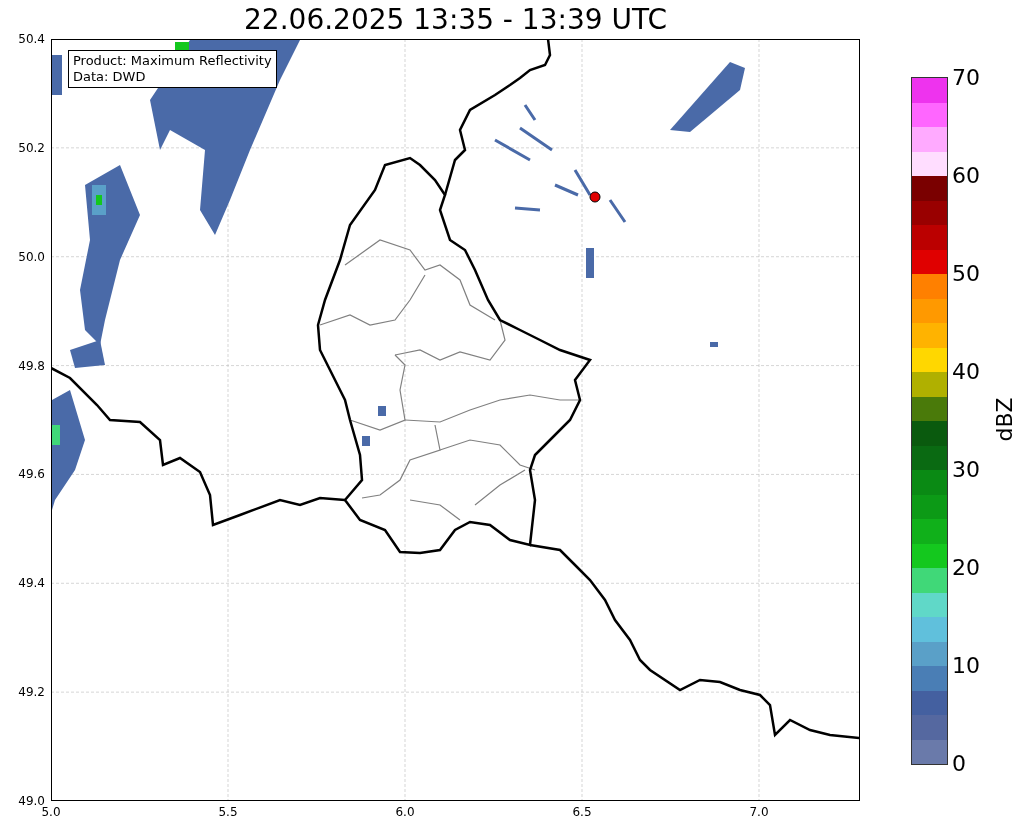 The image size is (1023, 834). I want to click on colorbar-tick-label: 0, so click(959, 763).